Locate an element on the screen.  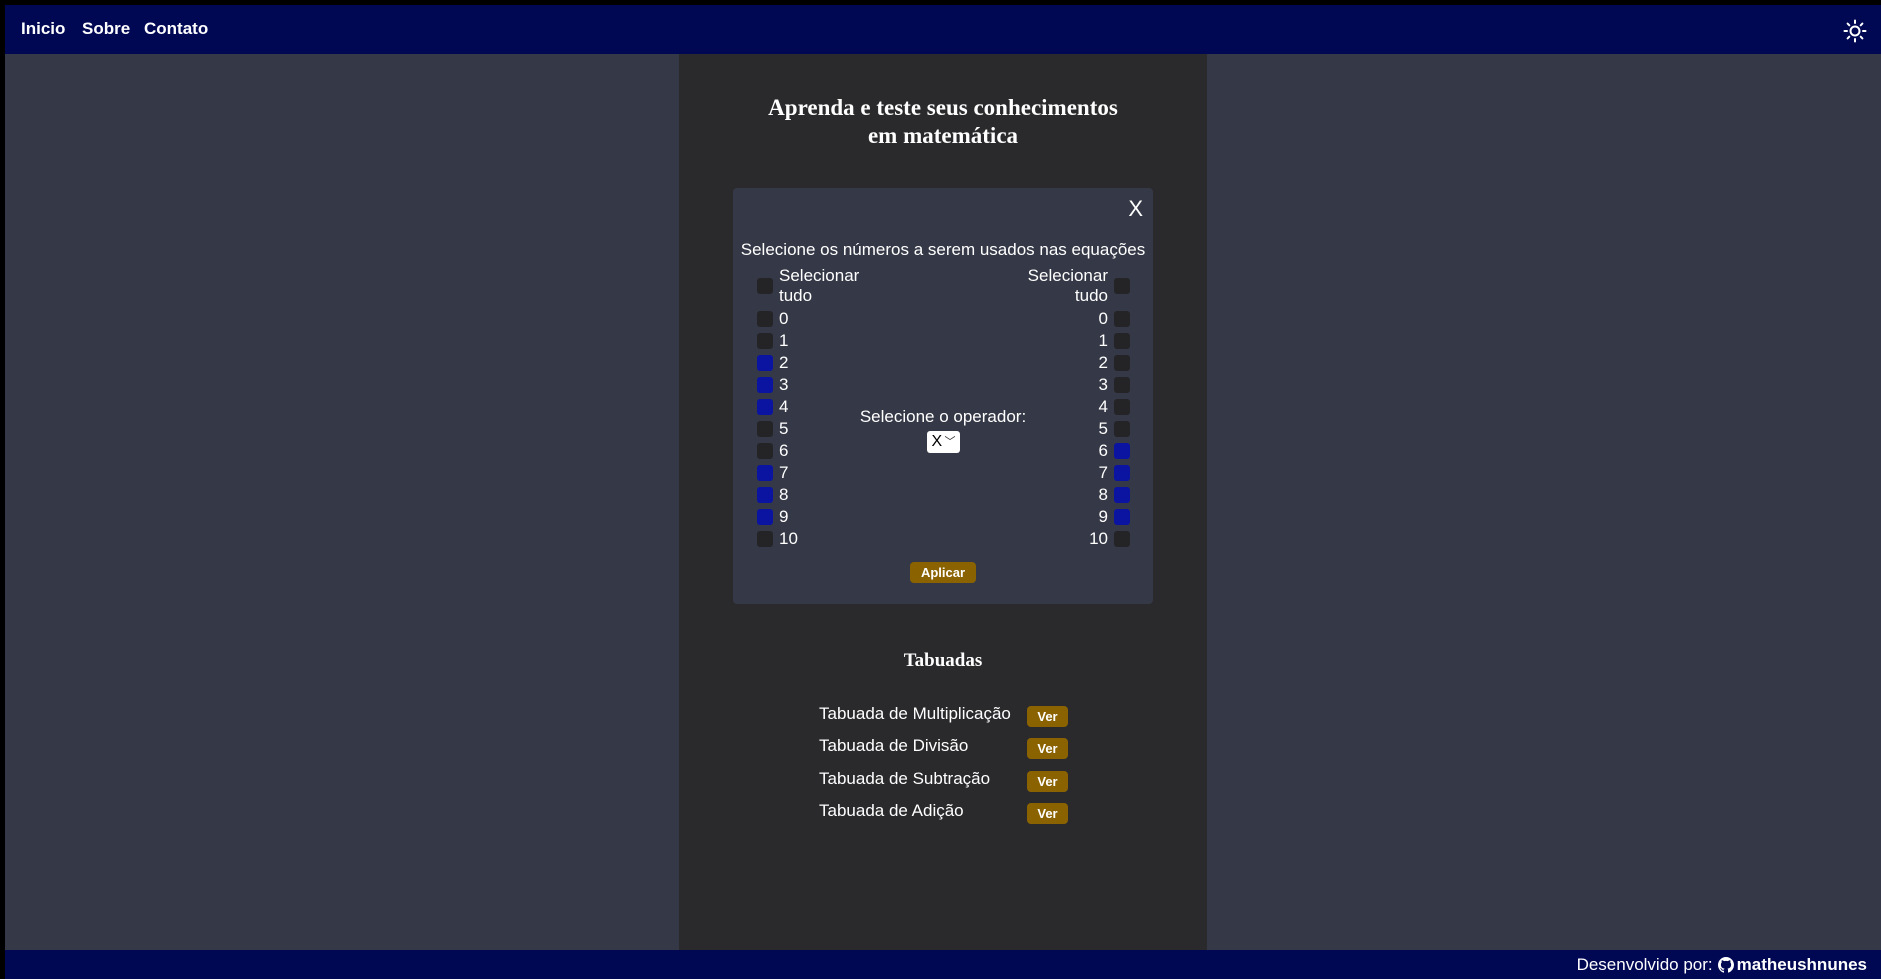
select-all-right-label: Selecionar tudo is located at coordinates (1067, 285).